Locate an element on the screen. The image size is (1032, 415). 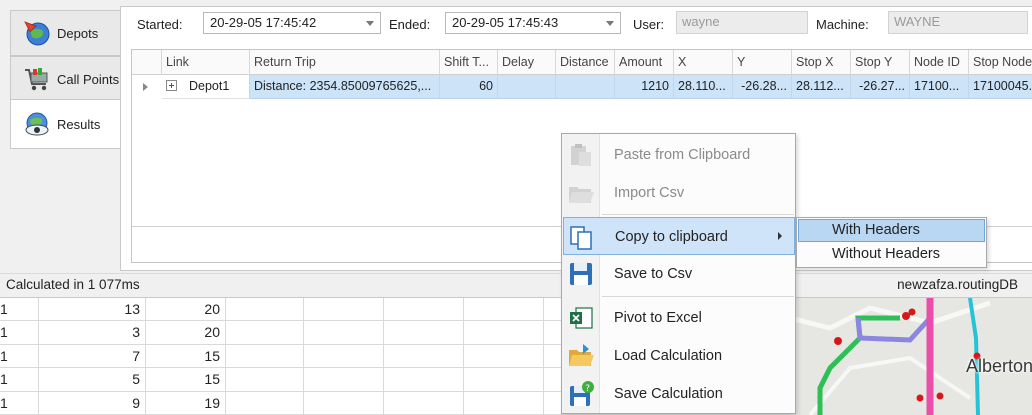
tab-call-points-label: Call Points is located at coordinates (88, 79).